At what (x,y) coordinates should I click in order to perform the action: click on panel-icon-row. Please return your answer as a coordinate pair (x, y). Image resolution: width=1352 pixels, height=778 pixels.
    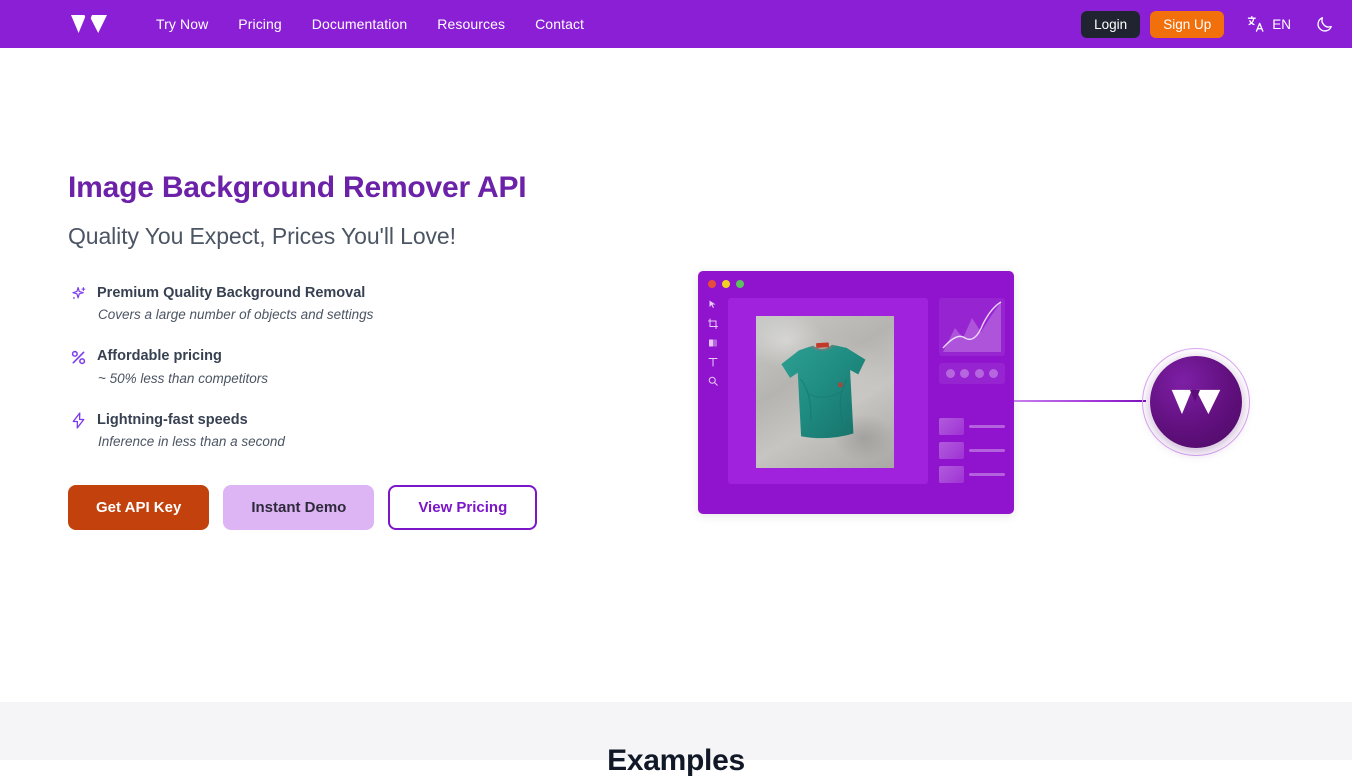
    Looking at the image, I should click on (972, 373).